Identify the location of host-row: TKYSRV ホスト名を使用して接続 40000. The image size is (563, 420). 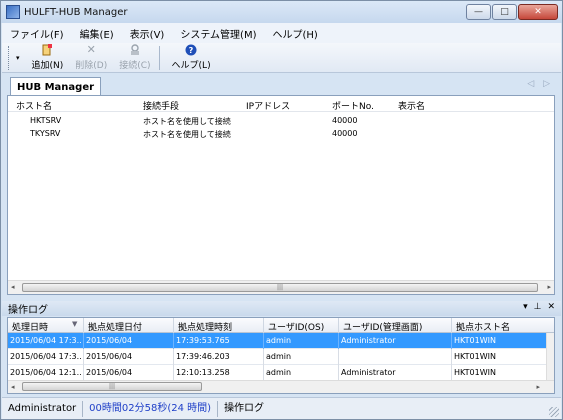
(281, 134).